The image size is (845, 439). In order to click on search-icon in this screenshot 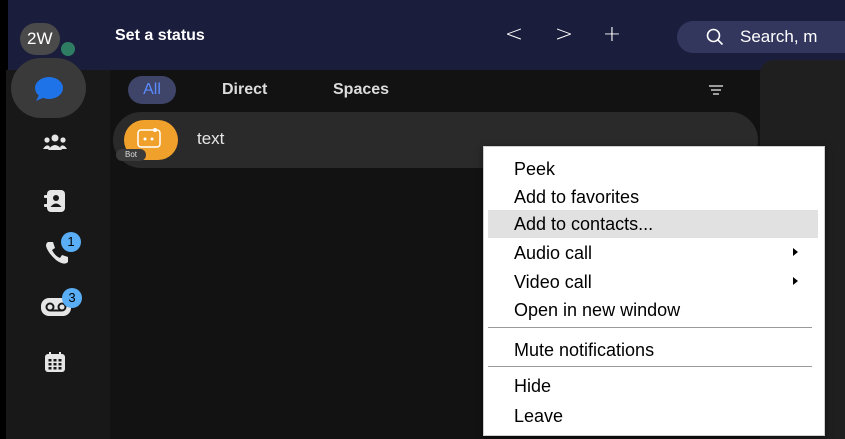, I will do `click(715, 37)`.